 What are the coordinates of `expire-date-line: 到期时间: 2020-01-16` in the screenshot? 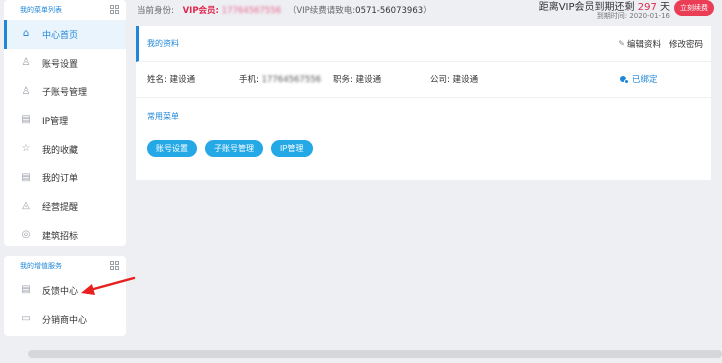 It's located at (633, 16).